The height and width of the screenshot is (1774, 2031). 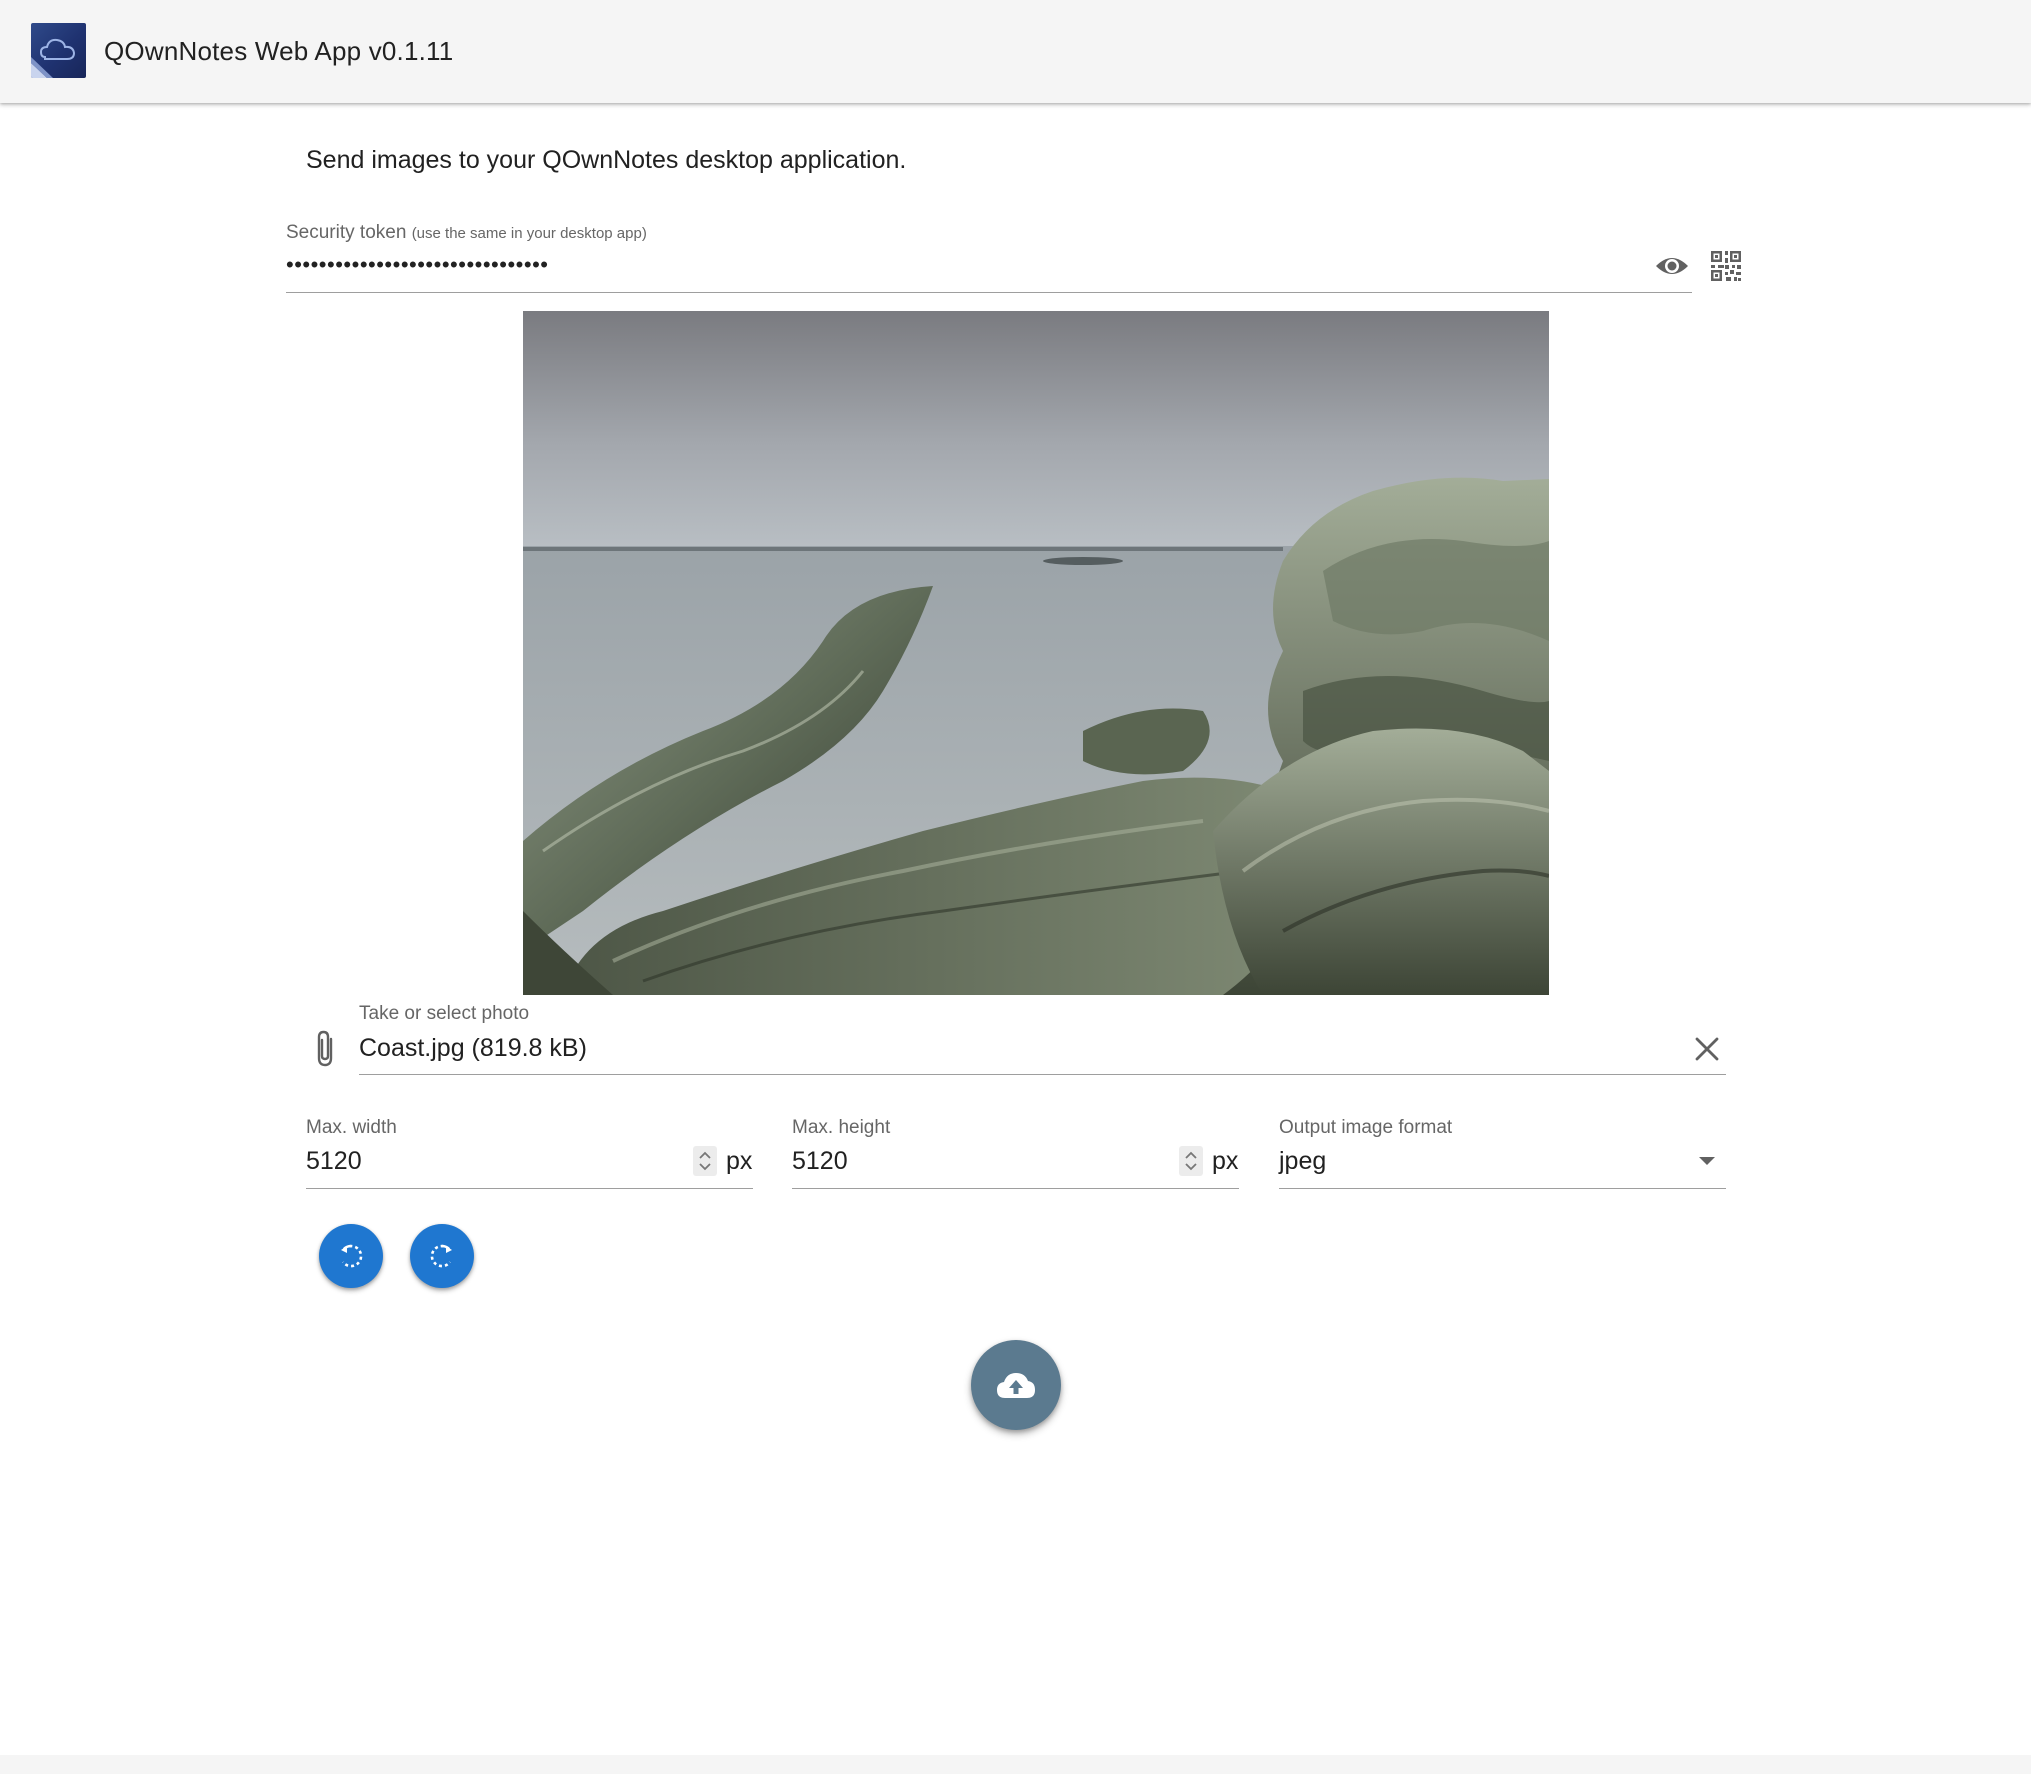 What do you see at coordinates (1366, 1127) in the screenshot?
I see `output-format-label: Output image format` at bounding box center [1366, 1127].